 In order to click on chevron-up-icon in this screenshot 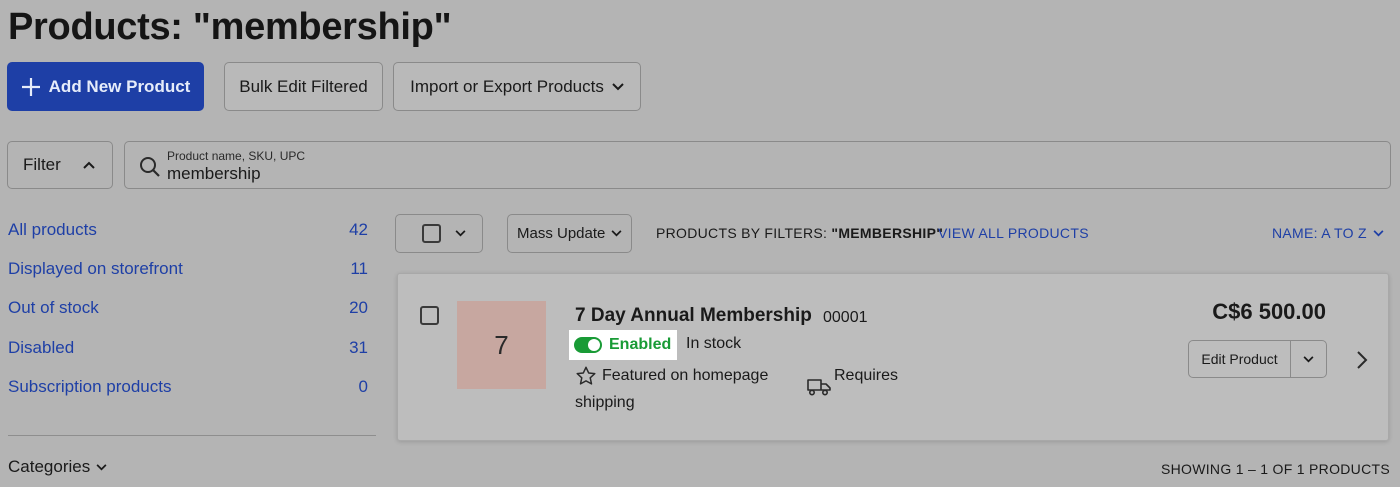, I will do `click(89, 165)`.